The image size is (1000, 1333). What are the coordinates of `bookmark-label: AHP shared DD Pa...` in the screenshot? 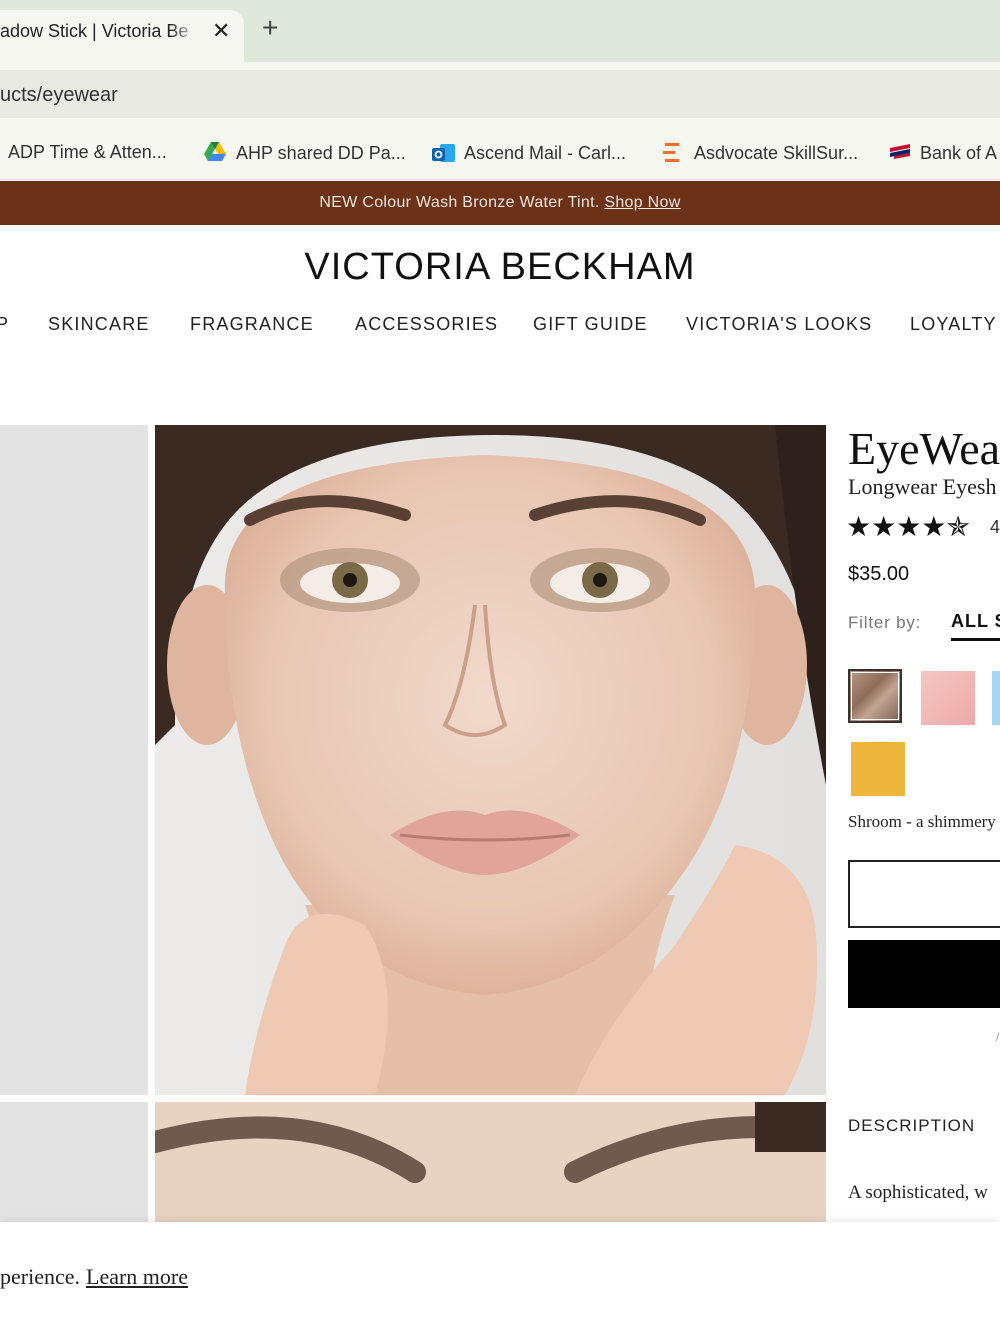 It's located at (321, 152).